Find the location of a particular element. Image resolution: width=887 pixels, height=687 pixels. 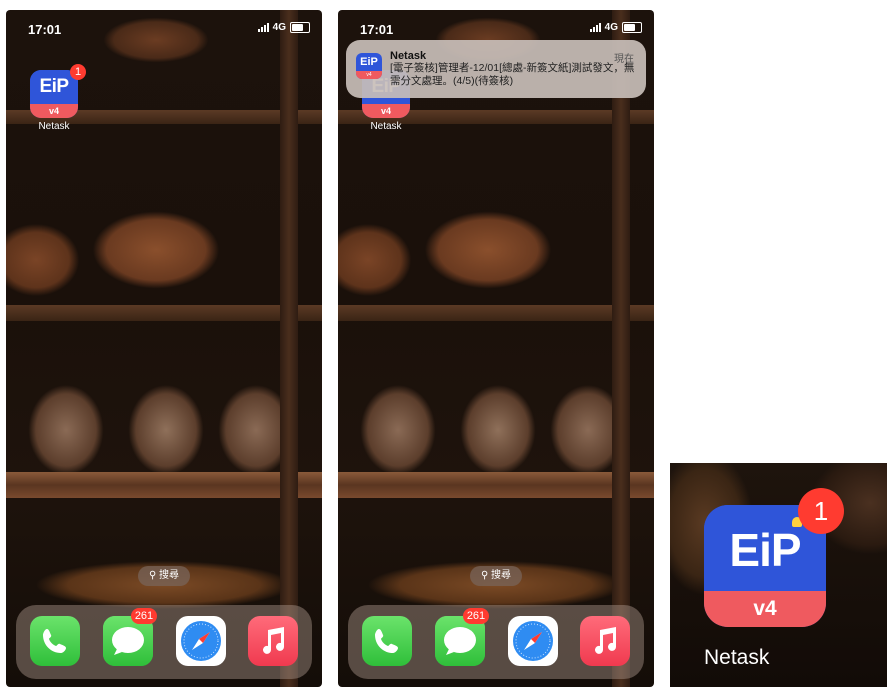

app-label-large: Netask is located at coordinates (737, 657).